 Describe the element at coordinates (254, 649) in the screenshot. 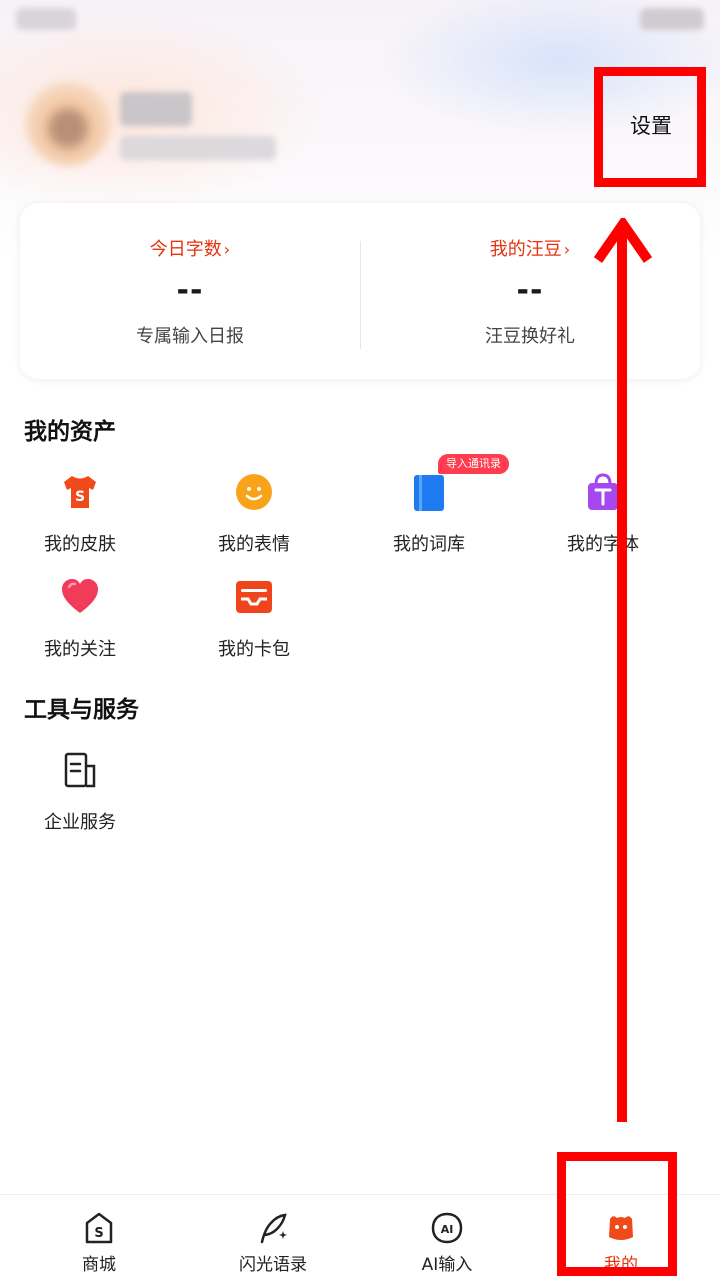

I see `asset-label: 我的卡包` at that location.